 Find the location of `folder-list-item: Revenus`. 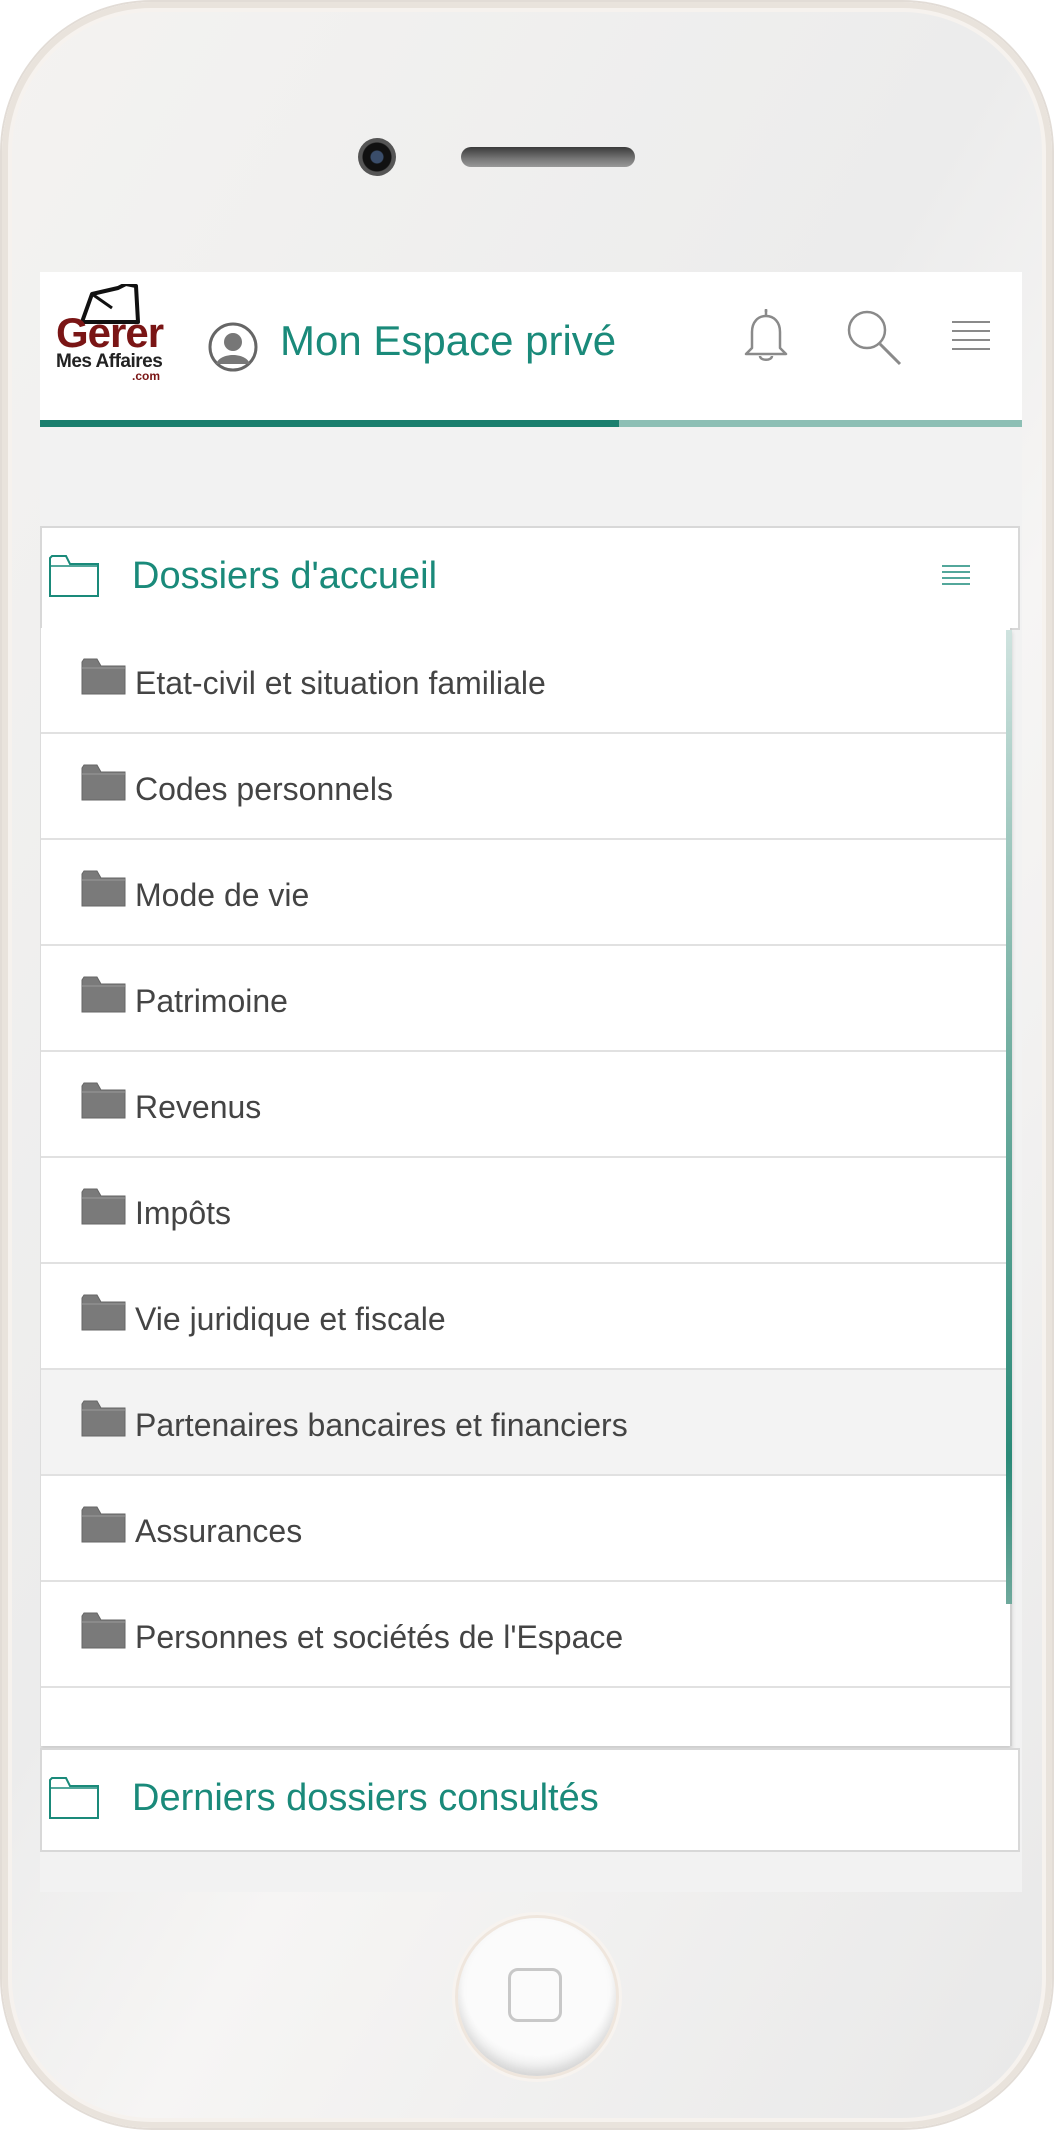

folder-list-item: Revenus is located at coordinates (525, 1105).